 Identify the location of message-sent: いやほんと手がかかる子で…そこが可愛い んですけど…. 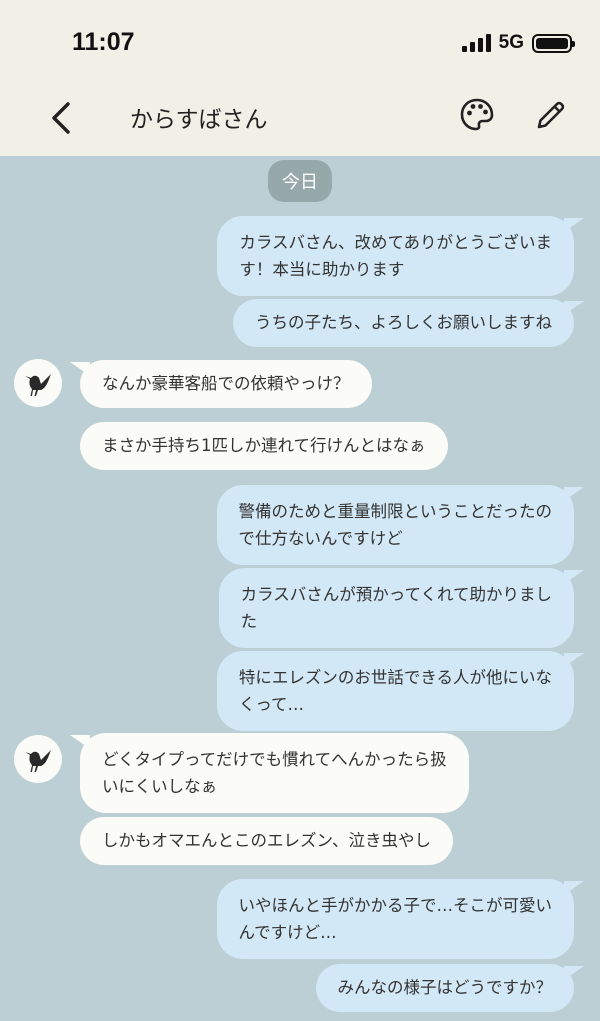
(400, 919).